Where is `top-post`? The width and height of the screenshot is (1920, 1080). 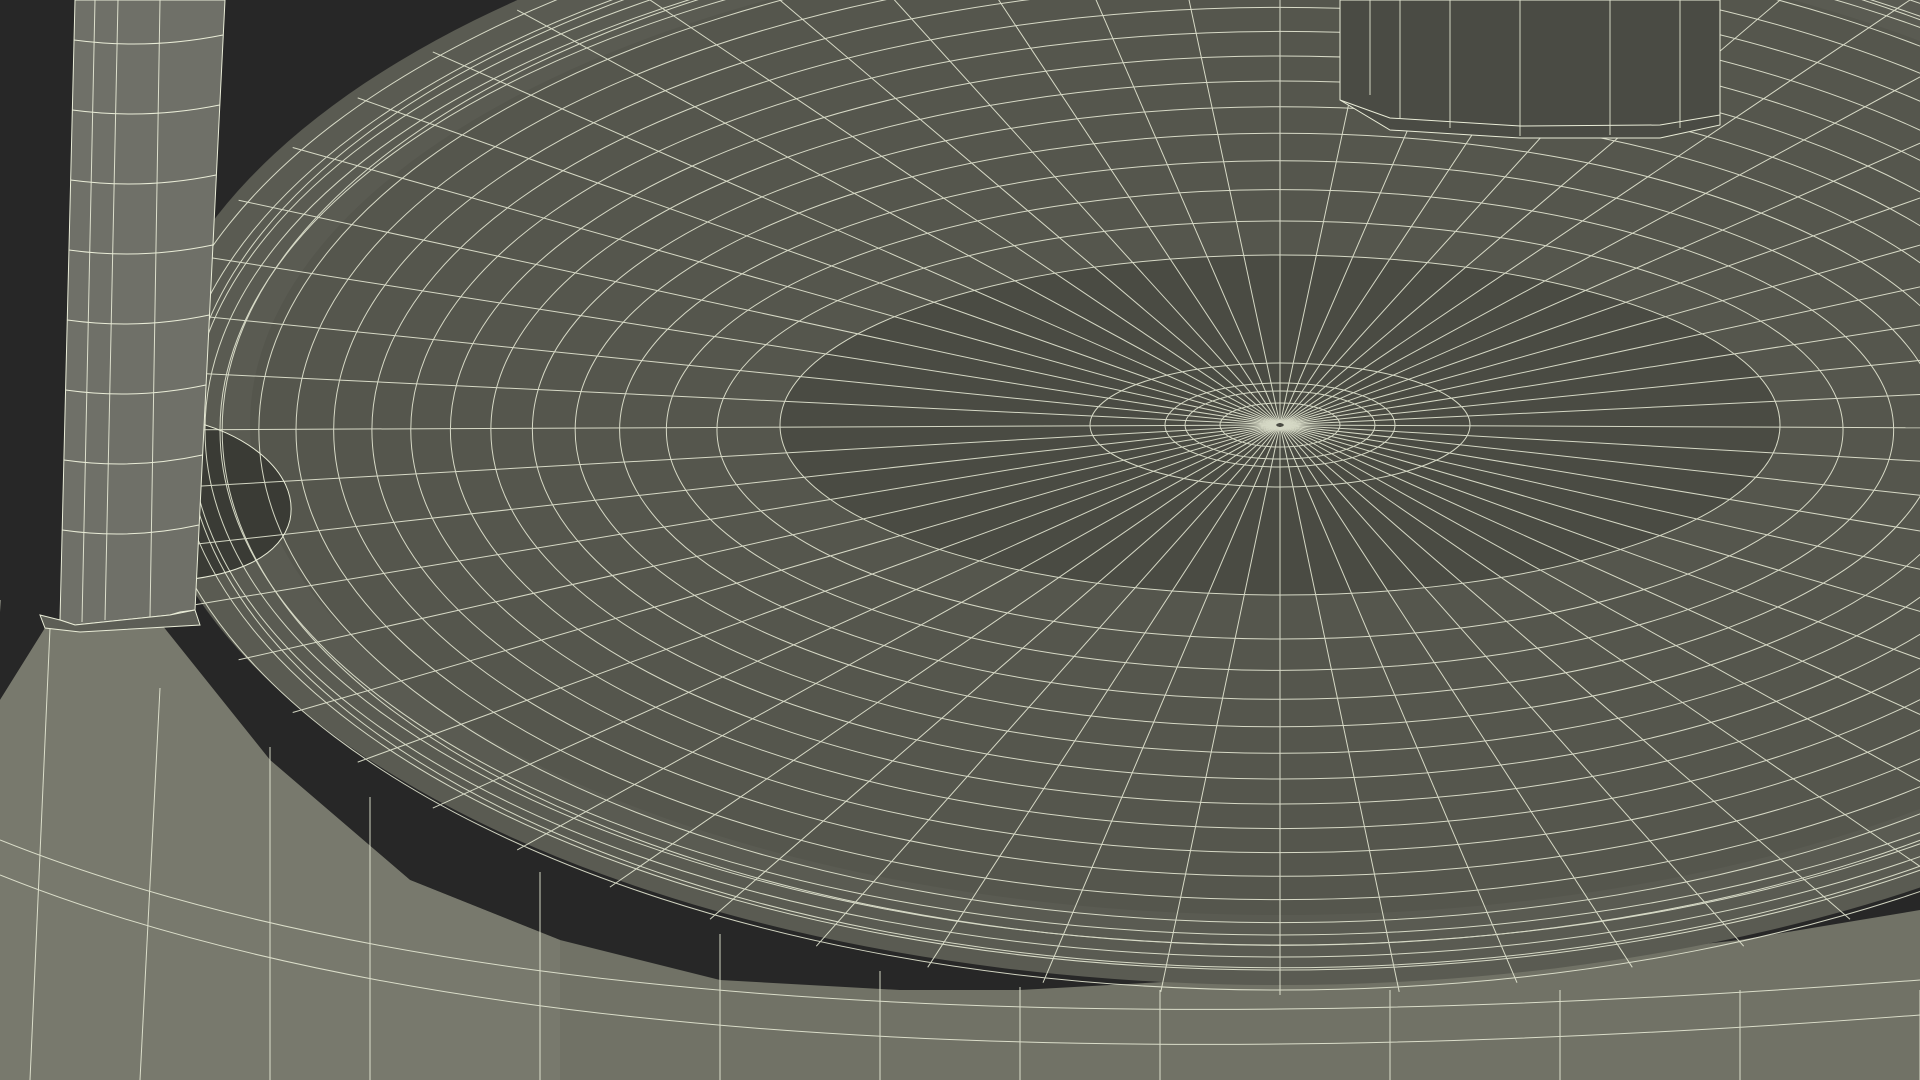
top-post is located at coordinates (1530, 69).